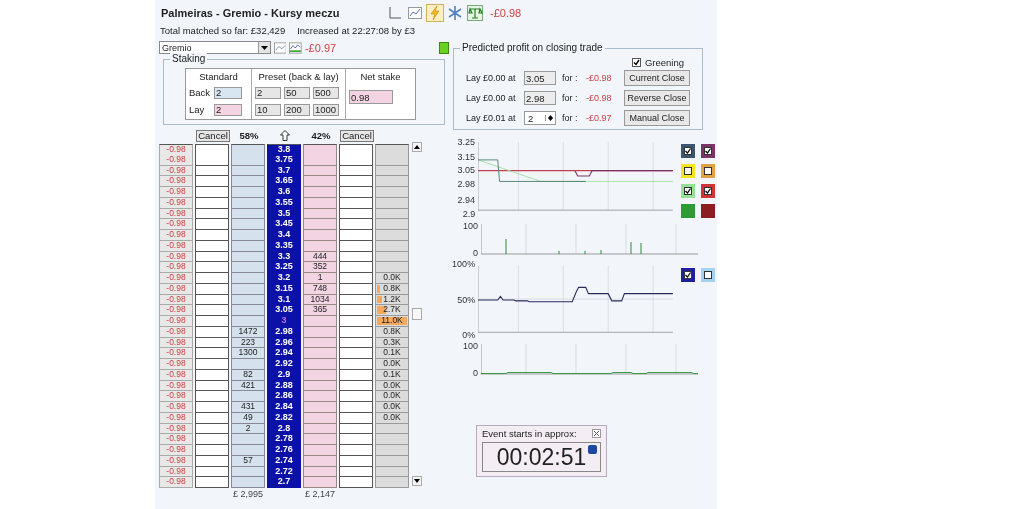 The width and height of the screenshot is (1024, 509). Describe the element at coordinates (297, 92) in the screenshot. I see `preset-field: 50` at that location.